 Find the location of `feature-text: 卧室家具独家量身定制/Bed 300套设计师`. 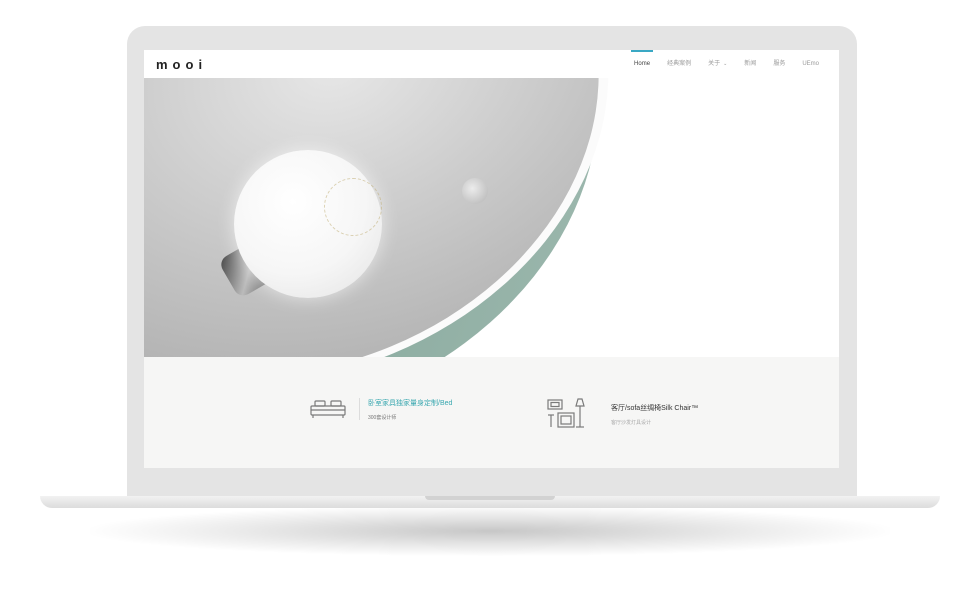

feature-text: 卧室家具独家量身定制/Bed 300套设计师 is located at coordinates (410, 409).